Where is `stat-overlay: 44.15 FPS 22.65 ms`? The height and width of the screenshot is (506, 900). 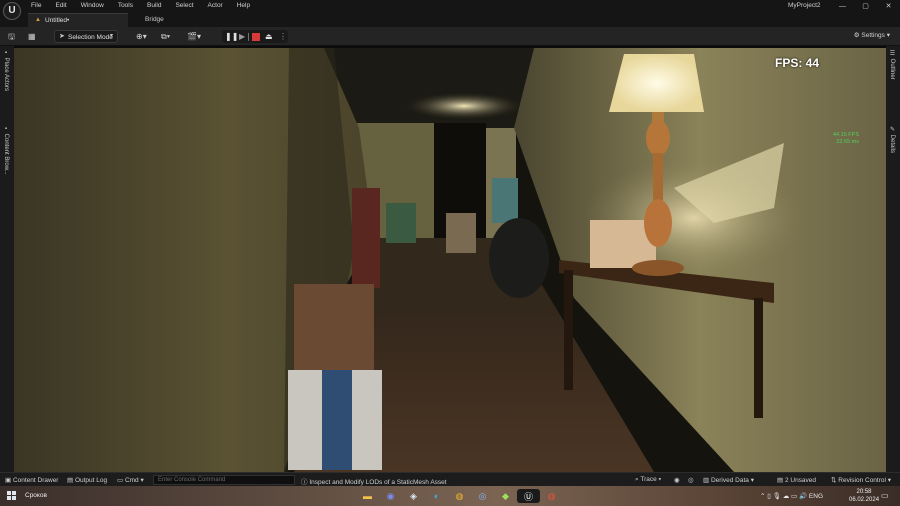
stat-overlay: 44.15 FPS 22.65 ms is located at coordinates (846, 139).